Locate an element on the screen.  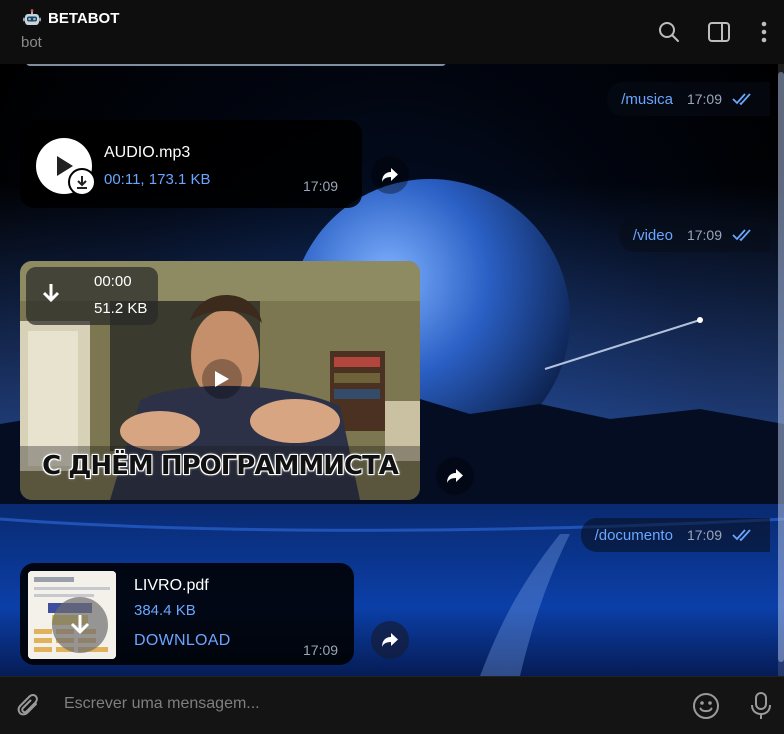
chat-status: bot is located at coordinates (31, 42).